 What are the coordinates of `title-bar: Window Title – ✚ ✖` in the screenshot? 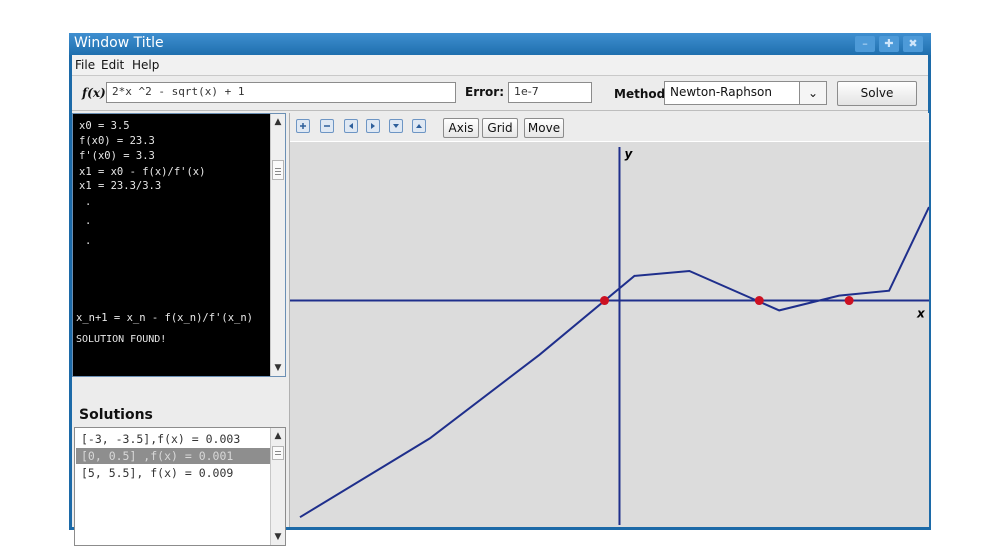 It's located at (500, 44).